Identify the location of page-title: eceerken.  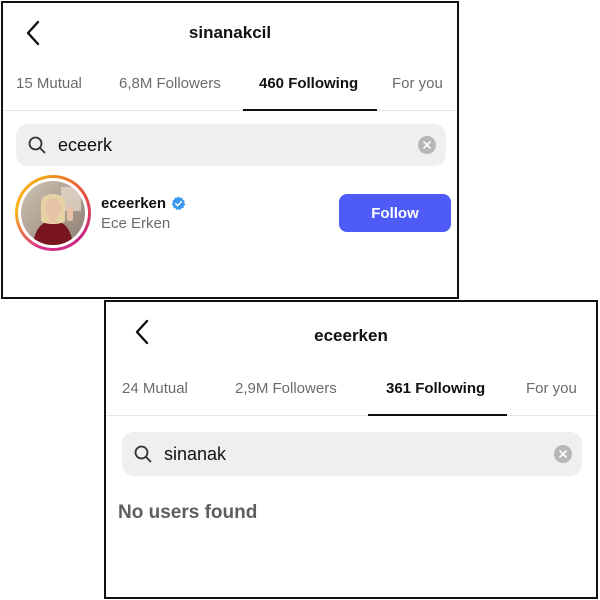
(351, 335).